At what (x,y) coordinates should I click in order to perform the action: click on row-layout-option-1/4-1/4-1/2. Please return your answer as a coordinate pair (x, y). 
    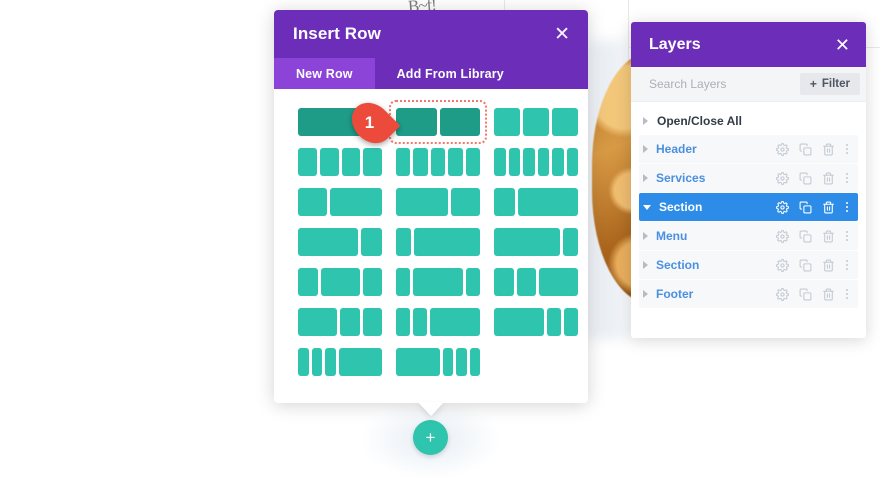
    Looking at the image, I should click on (536, 282).